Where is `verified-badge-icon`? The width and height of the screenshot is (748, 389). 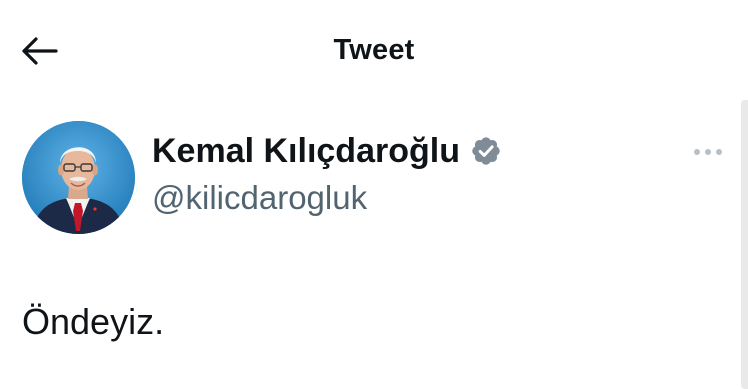 verified-badge-icon is located at coordinates (486, 151).